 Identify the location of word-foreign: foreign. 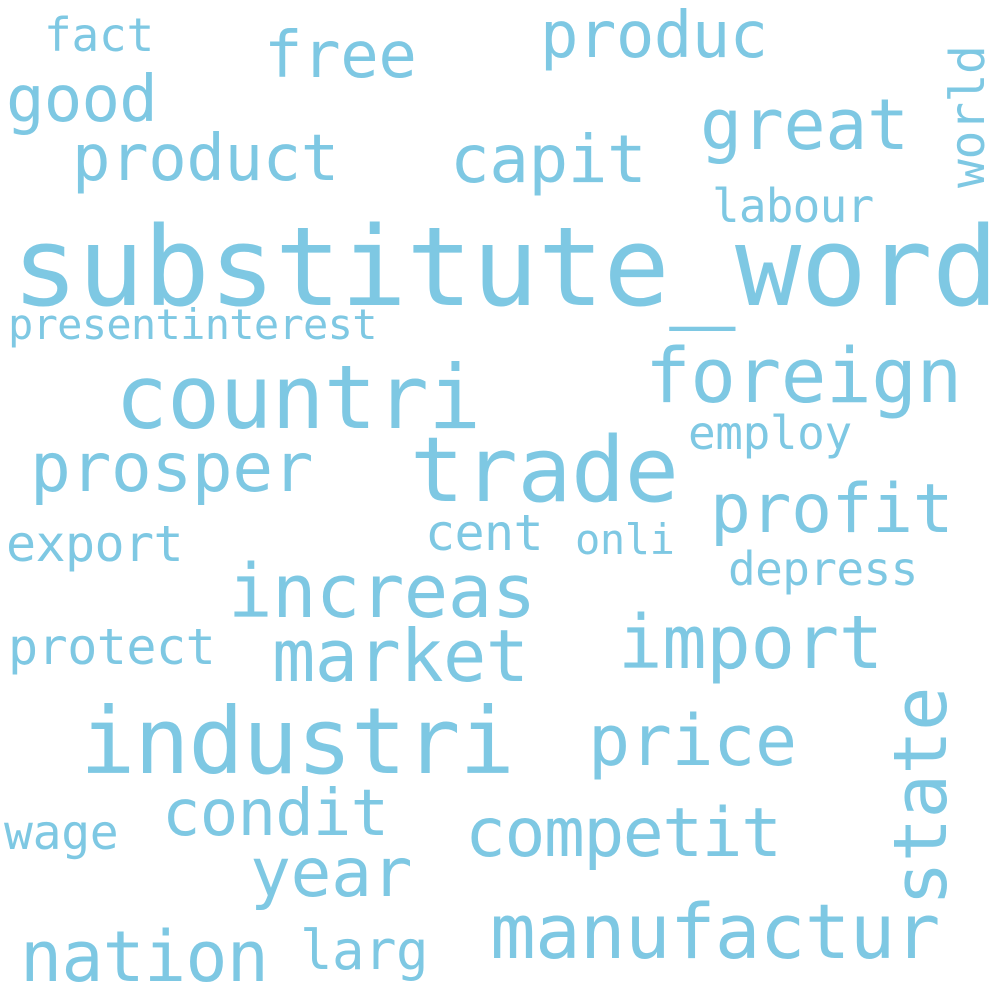
(803, 375).